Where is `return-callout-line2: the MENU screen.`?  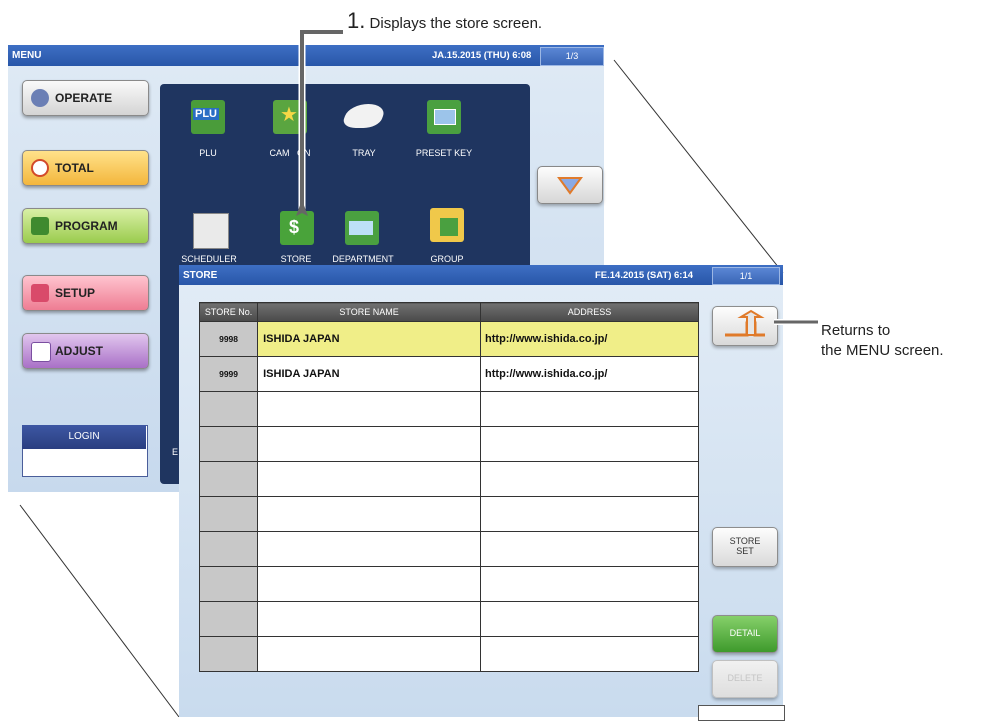
return-callout-line2: the MENU screen. is located at coordinates (882, 350).